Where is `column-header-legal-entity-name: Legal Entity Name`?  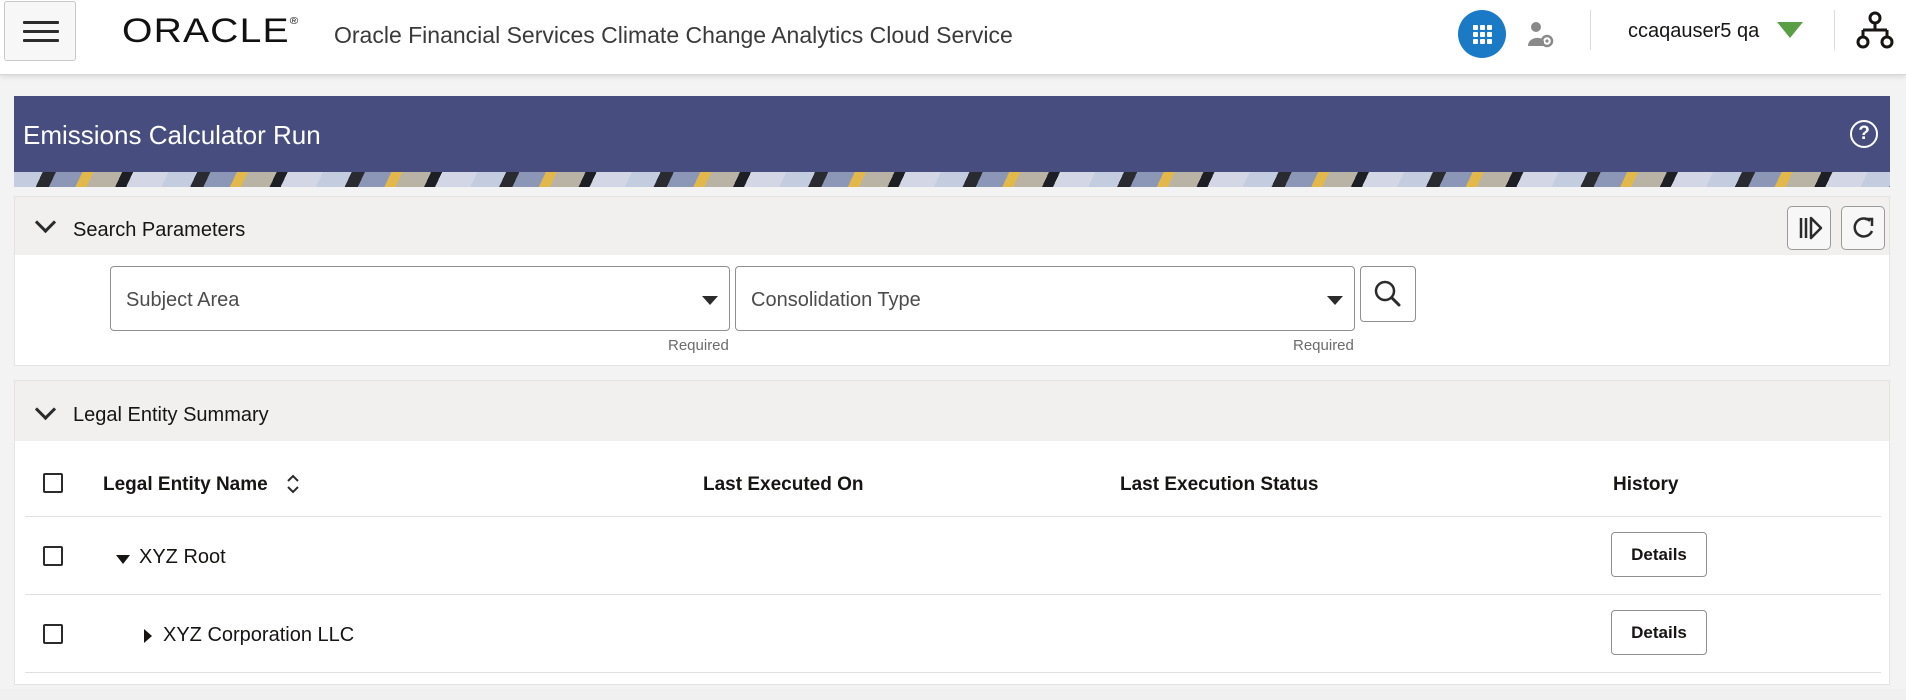
column-header-legal-entity-name: Legal Entity Name is located at coordinates (185, 485).